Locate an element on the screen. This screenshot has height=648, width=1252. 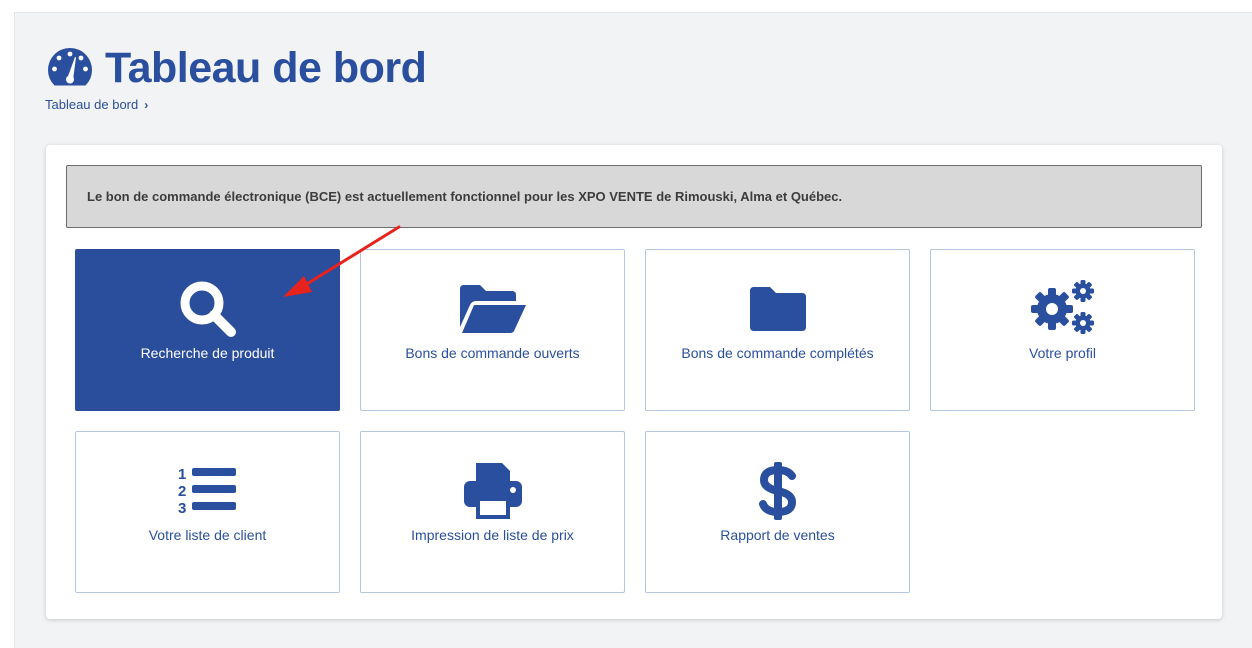
dashboard-gauge-icon is located at coordinates (70, 67).